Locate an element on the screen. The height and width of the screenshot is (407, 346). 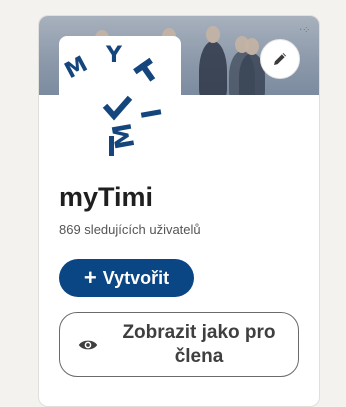
view-as-member-label: Zobrazit jako pro člena is located at coordinates (199, 344).